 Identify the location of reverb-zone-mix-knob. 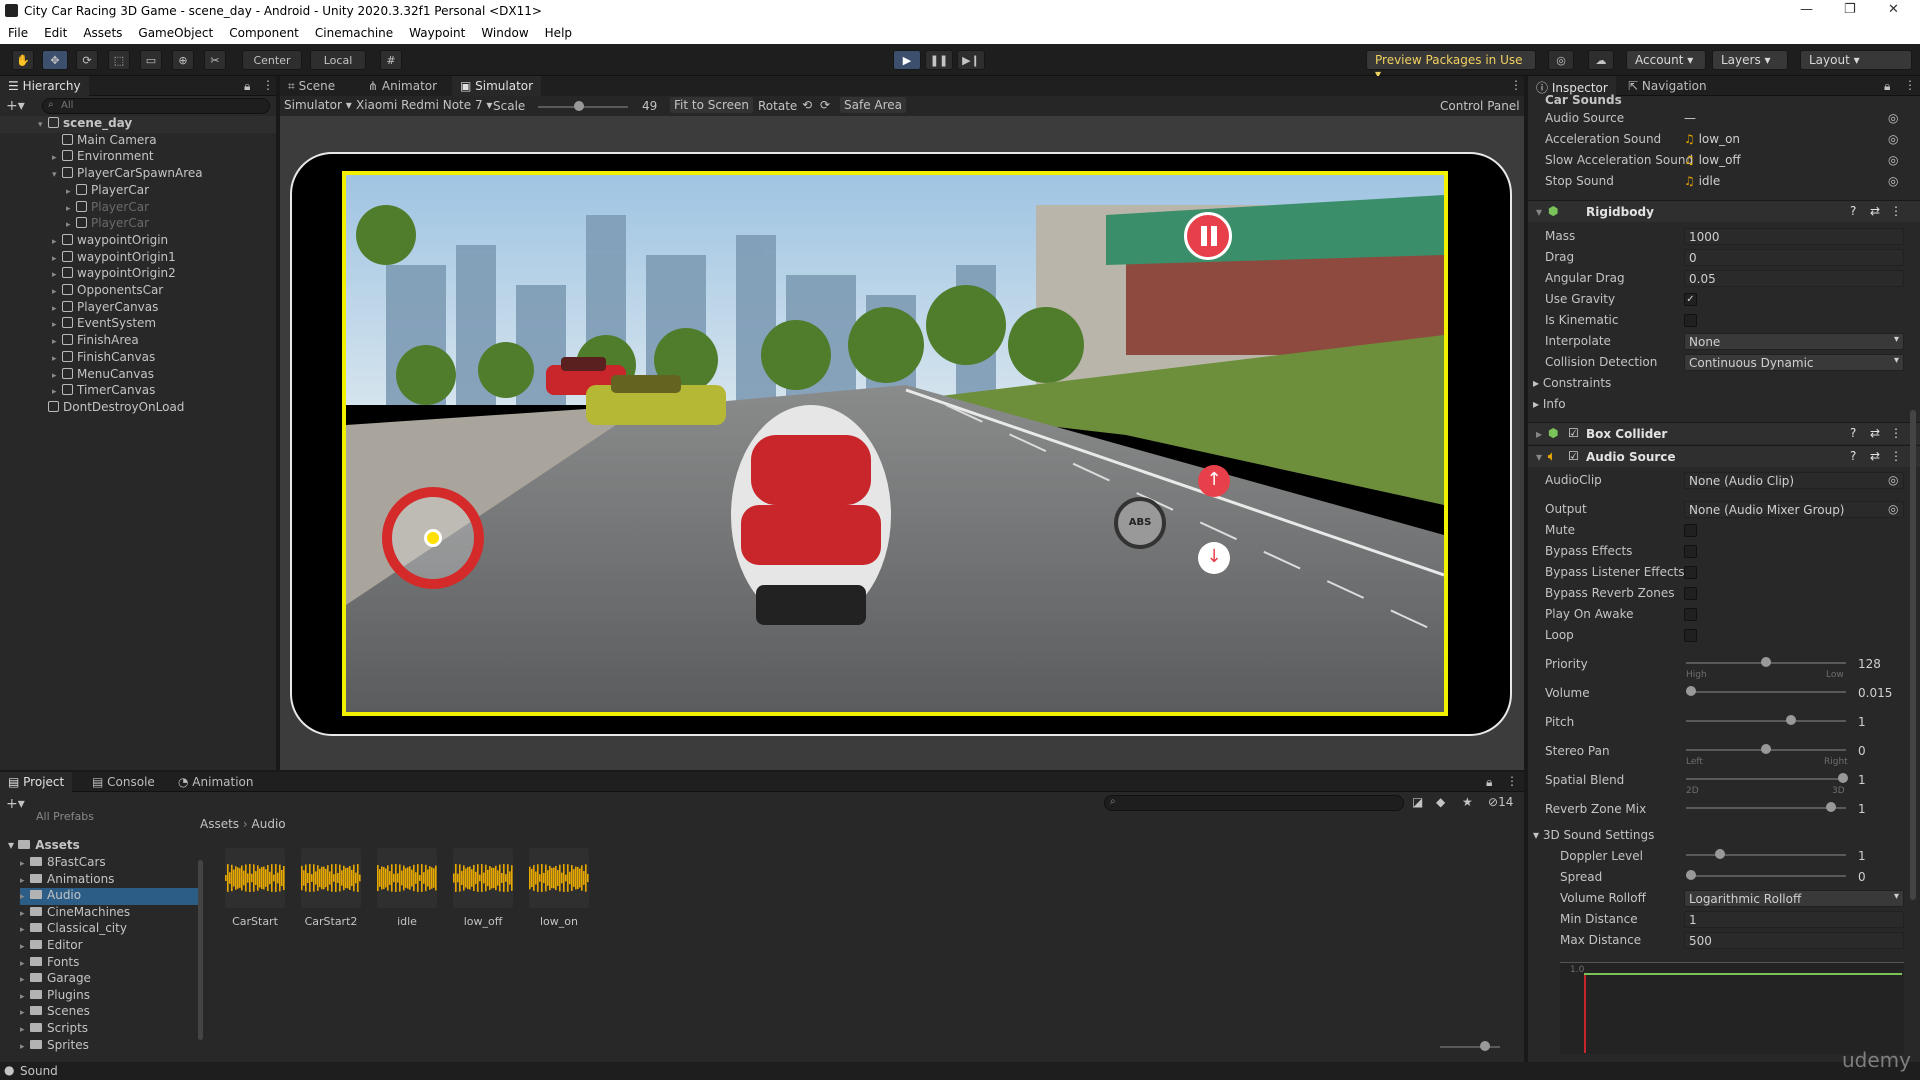
(1831, 807).